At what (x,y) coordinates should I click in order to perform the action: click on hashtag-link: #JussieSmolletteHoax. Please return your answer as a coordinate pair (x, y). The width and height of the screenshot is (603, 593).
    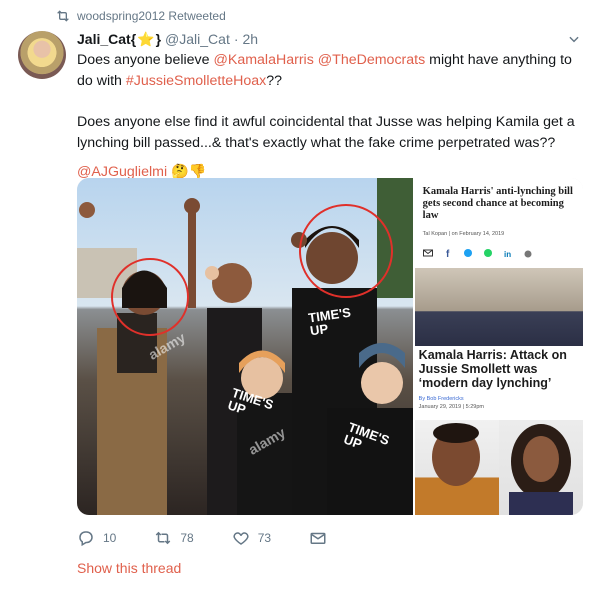
    Looking at the image, I should click on (196, 81).